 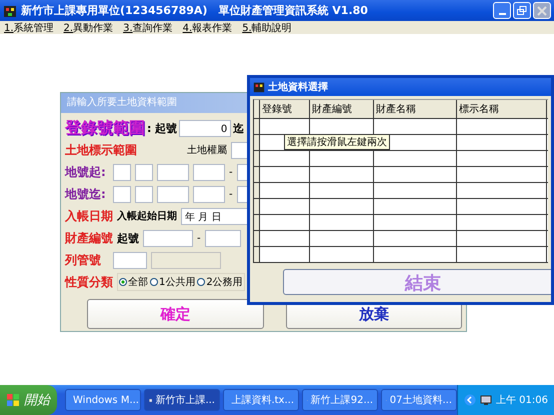 What do you see at coordinates (502, 109) in the screenshot?
I see `column-header: 標示名稱` at bounding box center [502, 109].